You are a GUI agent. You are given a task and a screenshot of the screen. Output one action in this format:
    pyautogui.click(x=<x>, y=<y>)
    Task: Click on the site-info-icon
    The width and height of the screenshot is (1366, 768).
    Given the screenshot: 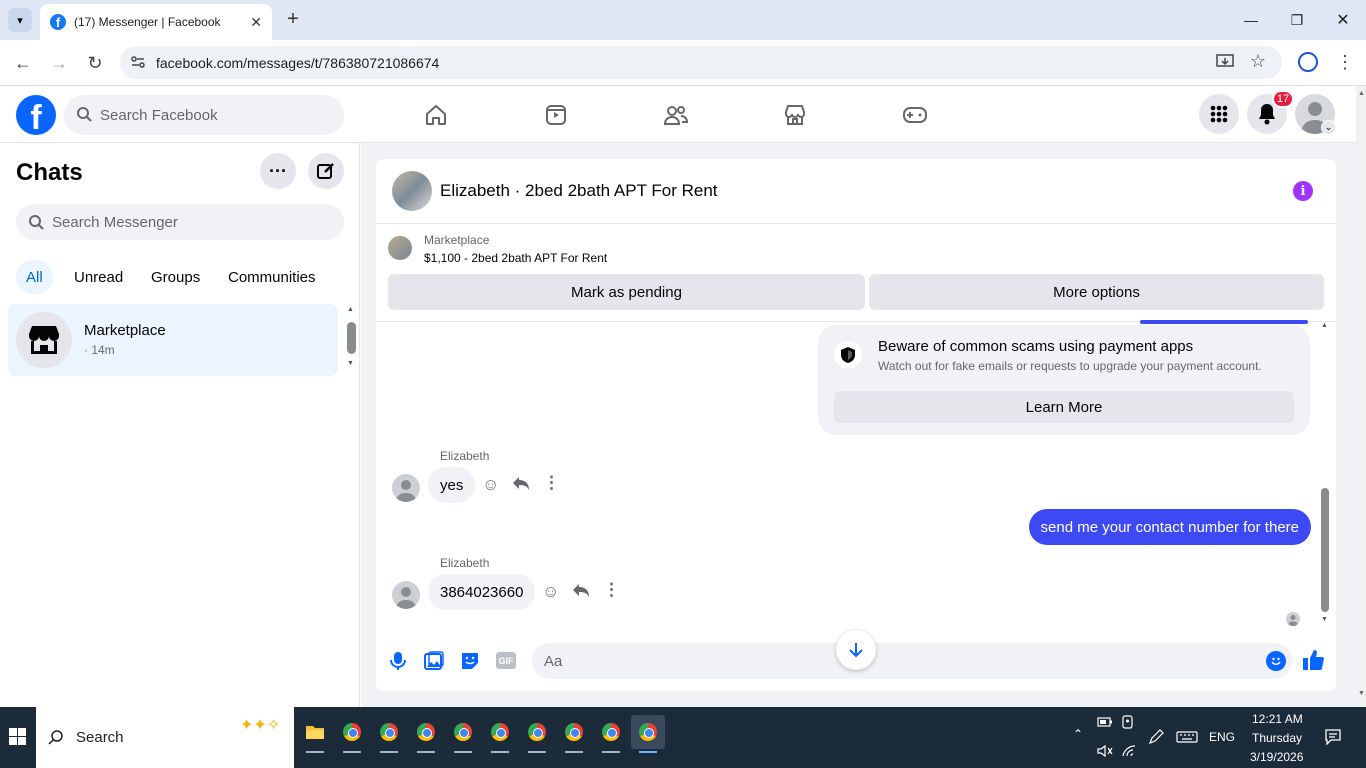 What is the action you would take?
    pyautogui.click(x=138, y=62)
    